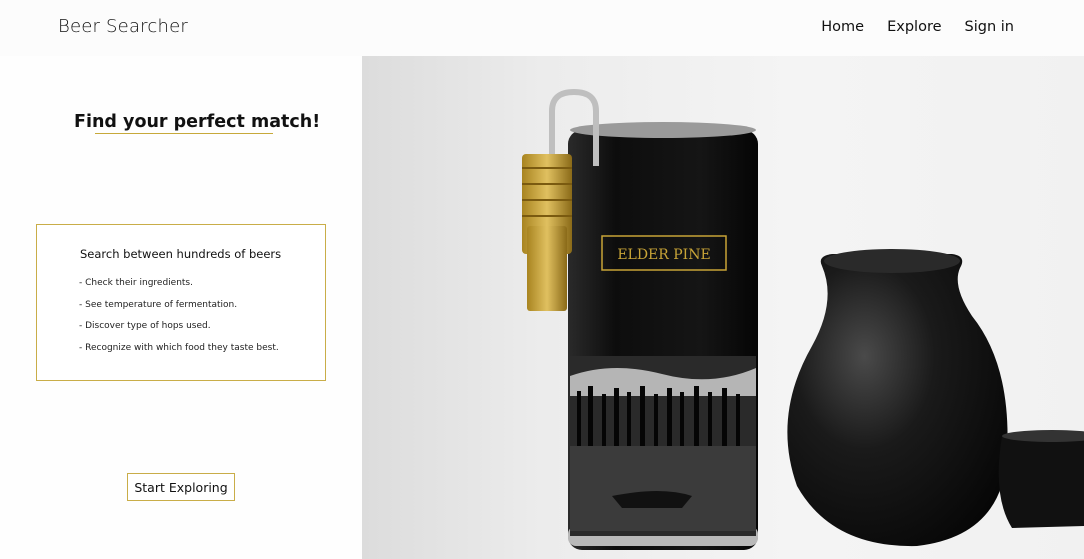  What do you see at coordinates (989, 27) in the screenshot?
I see `nav-sign-in-link: Sign in` at bounding box center [989, 27].